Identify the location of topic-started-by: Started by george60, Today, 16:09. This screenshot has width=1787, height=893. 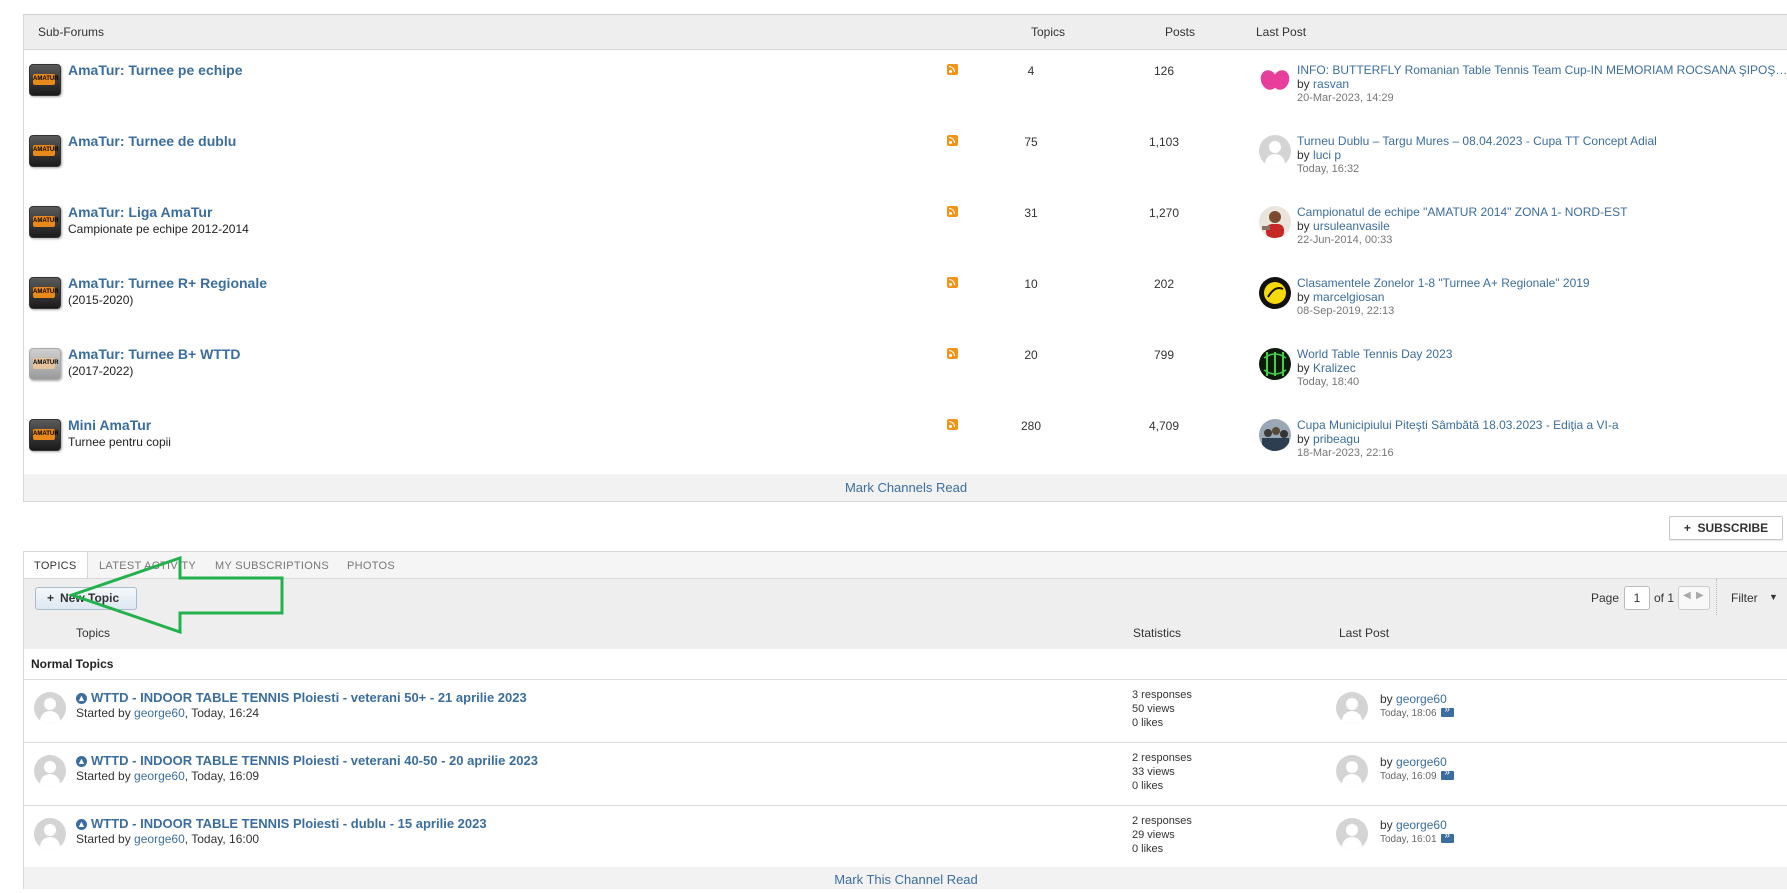
(167, 776).